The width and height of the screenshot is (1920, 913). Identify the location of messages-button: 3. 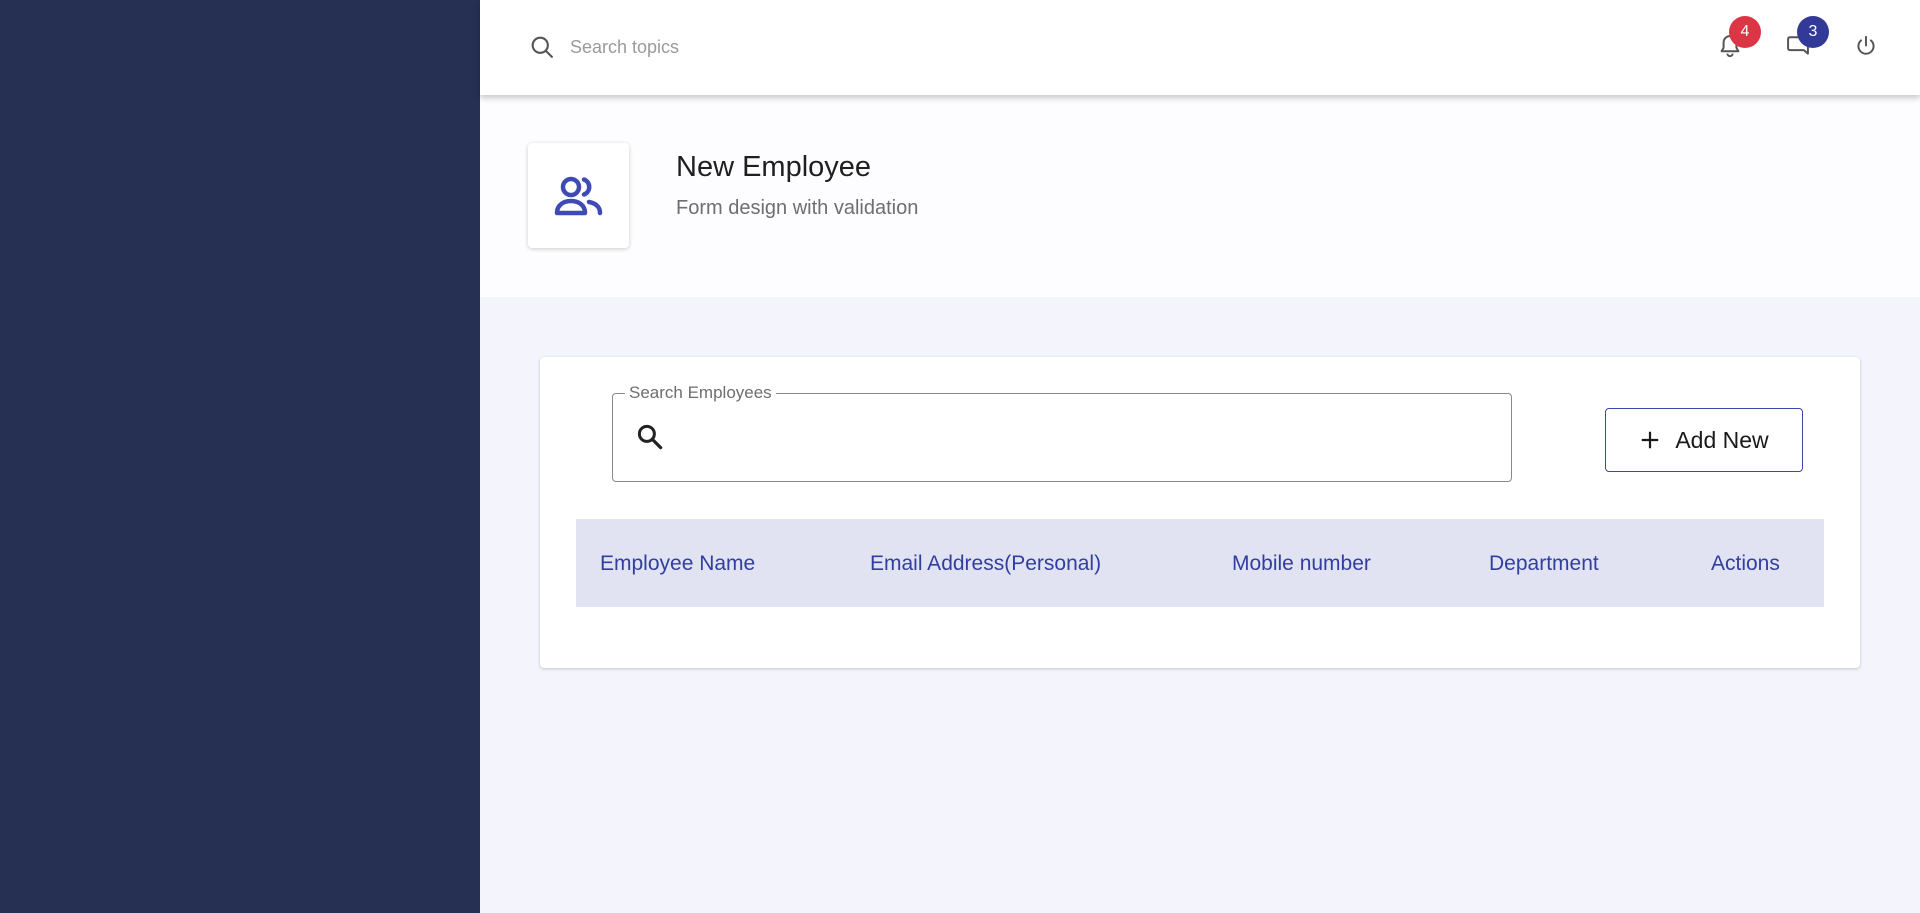
(1803, 41).